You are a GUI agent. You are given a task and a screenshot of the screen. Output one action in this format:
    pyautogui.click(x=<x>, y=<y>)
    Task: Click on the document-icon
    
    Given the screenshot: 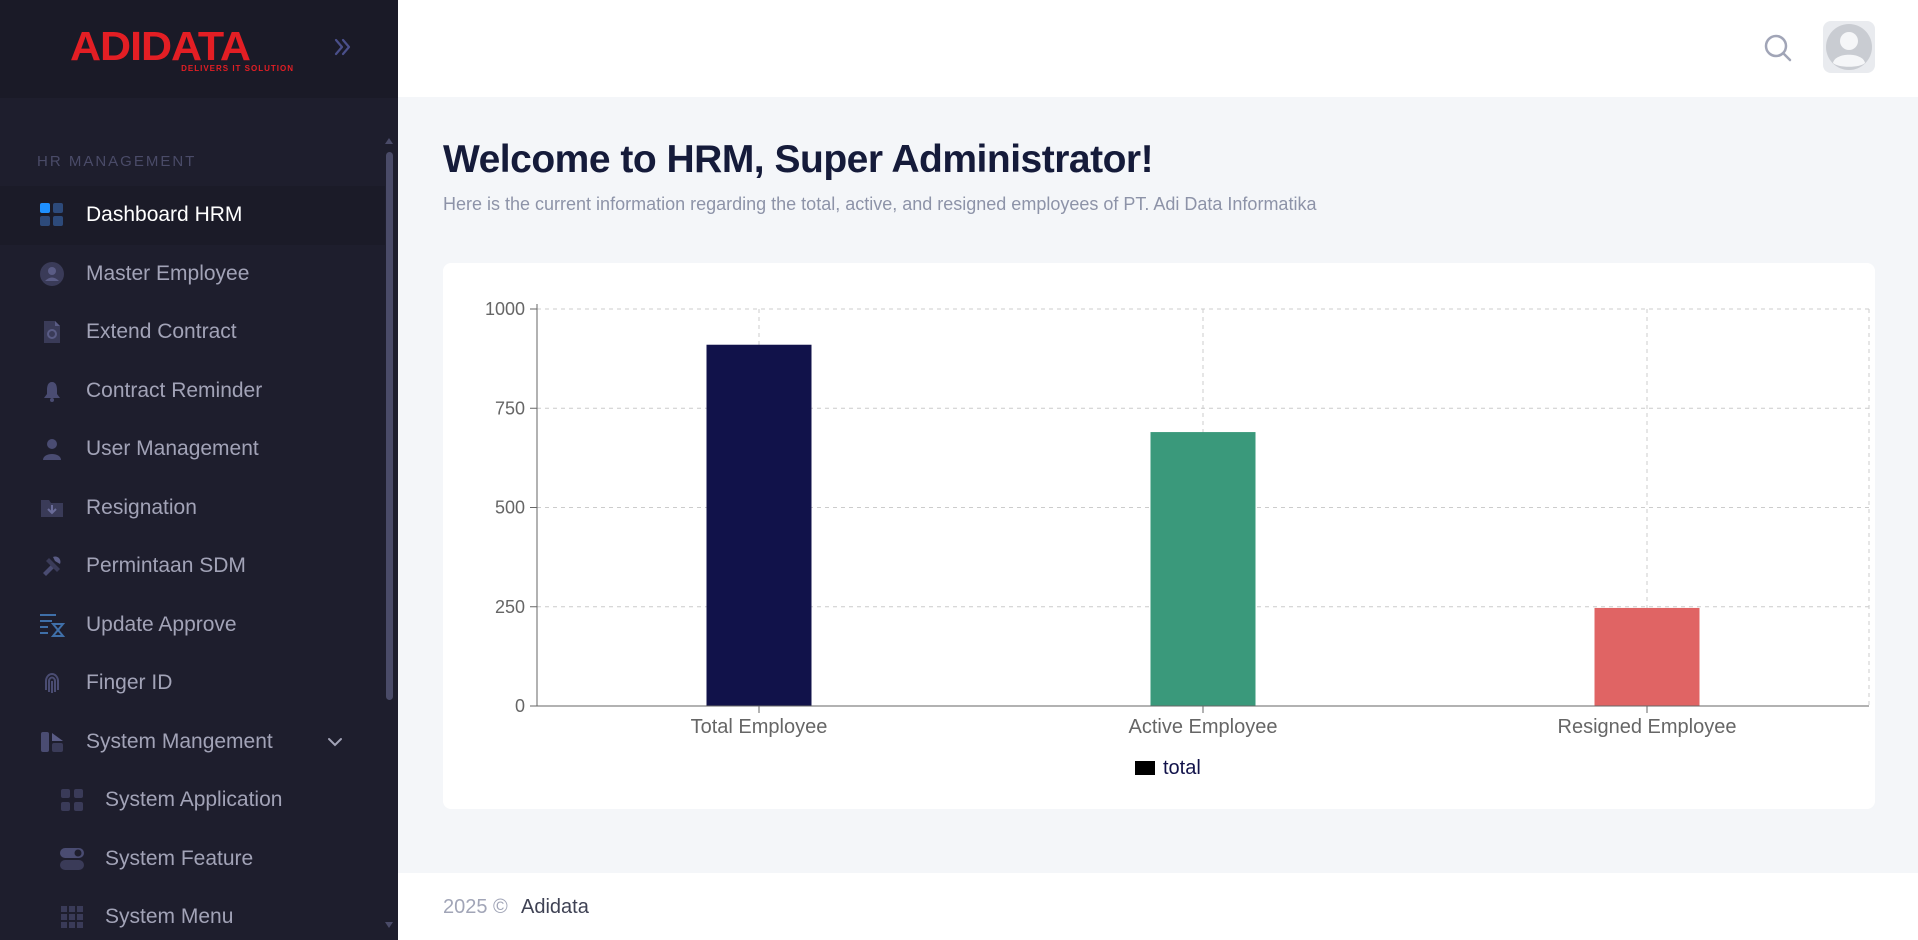 What is the action you would take?
    pyautogui.click(x=52, y=332)
    